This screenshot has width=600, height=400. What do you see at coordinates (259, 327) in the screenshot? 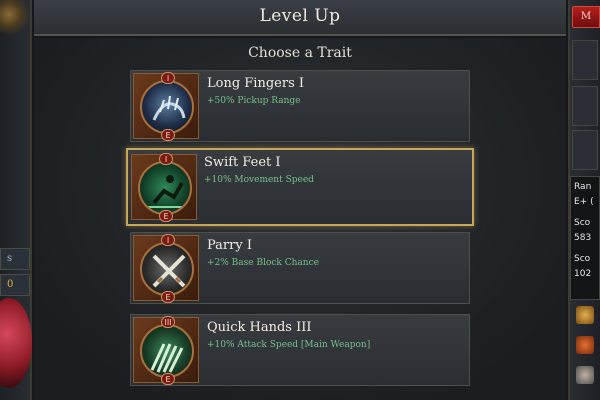
I see `trait-name: Quick Hands III` at bounding box center [259, 327].